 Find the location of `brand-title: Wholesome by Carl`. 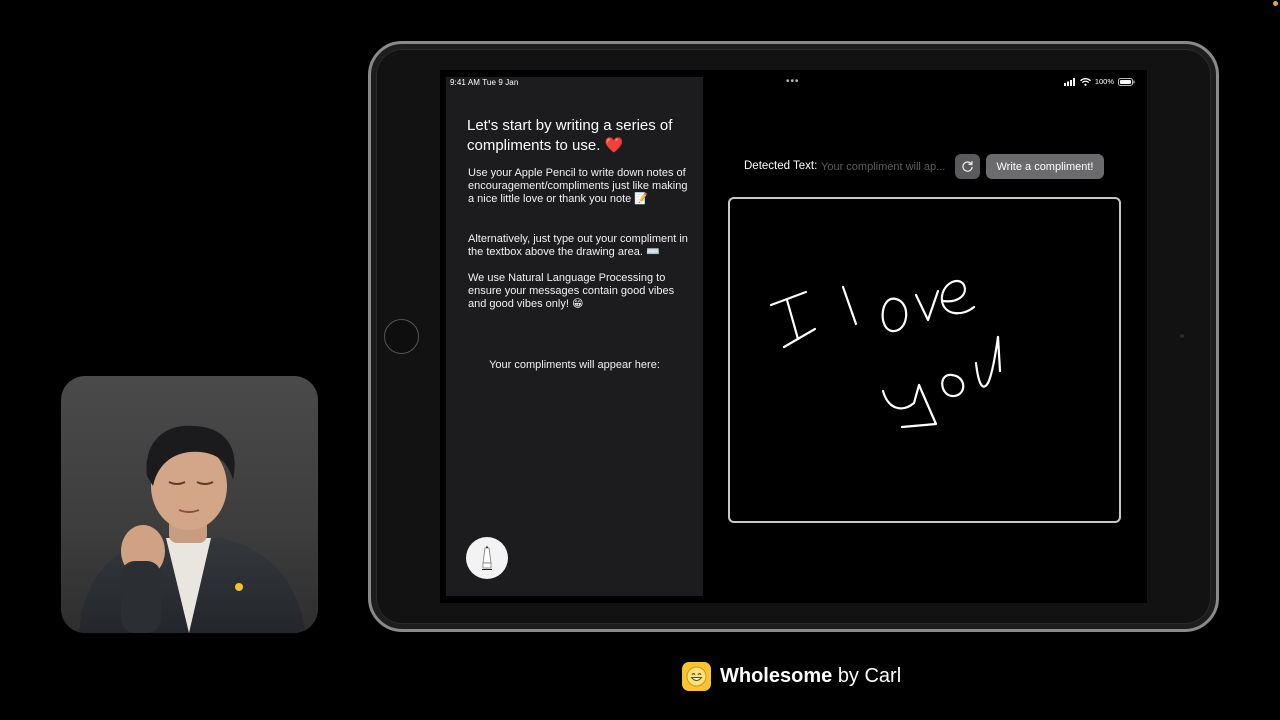

brand-title: Wholesome by Carl is located at coordinates (810, 676).